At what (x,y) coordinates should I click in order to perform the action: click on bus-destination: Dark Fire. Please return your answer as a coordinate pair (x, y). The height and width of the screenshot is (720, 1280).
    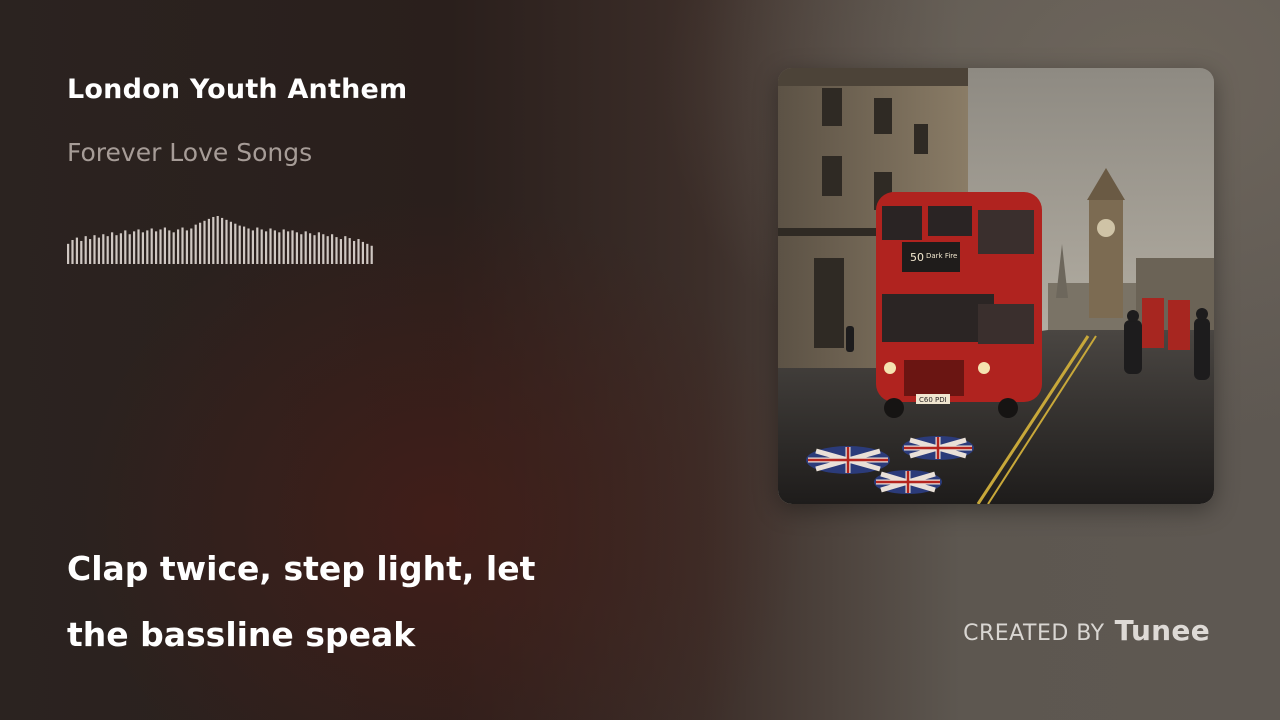
    Looking at the image, I should click on (941, 256).